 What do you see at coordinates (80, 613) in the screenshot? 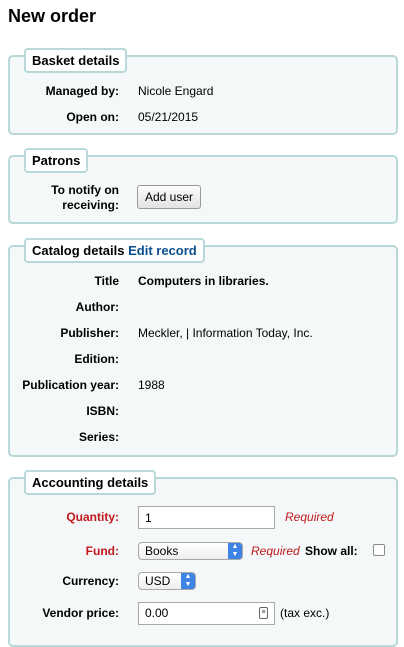
I see `vendor-price-label: Vendor price:` at bounding box center [80, 613].